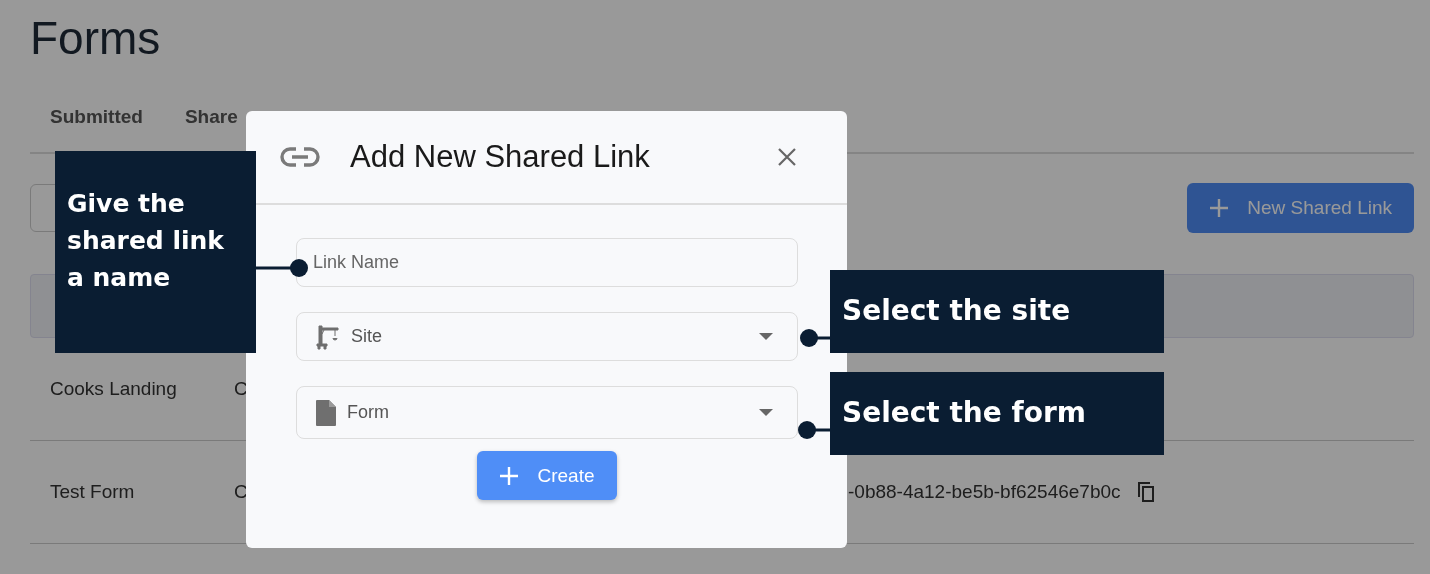 The height and width of the screenshot is (574, 1430). I want to click on table-cell: Cooks Landing, so click(113, 389).